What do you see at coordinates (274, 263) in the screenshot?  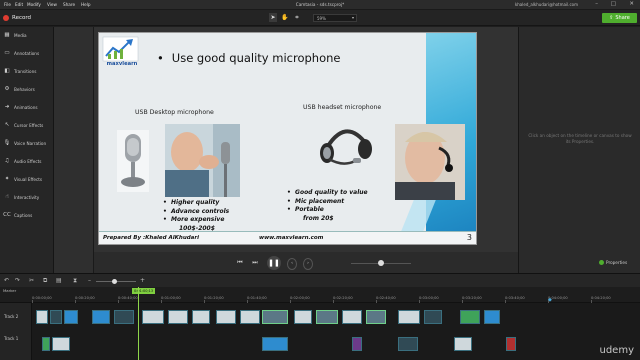 I see `pause-button: ❚❚` at bounding box center [274, 263].